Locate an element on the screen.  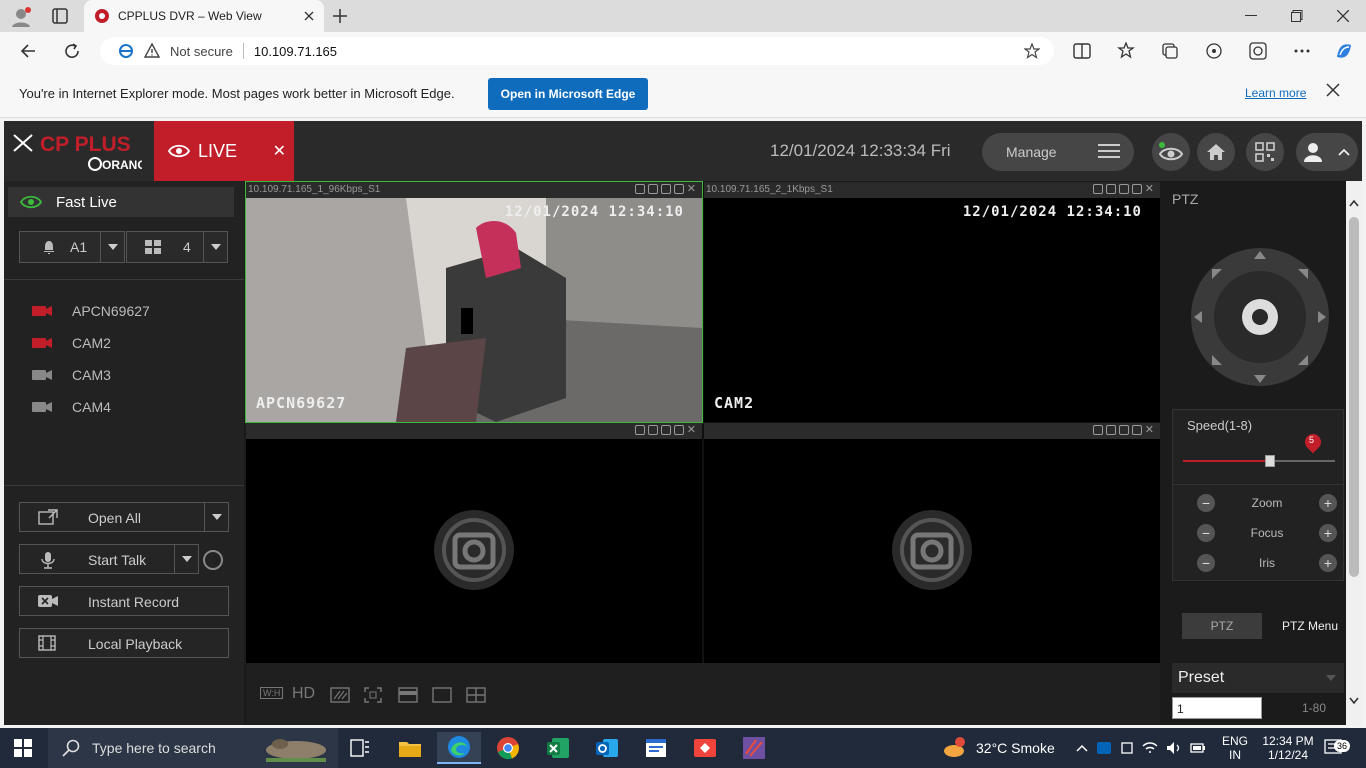
restore-button is located at coordinates (1297, 16).